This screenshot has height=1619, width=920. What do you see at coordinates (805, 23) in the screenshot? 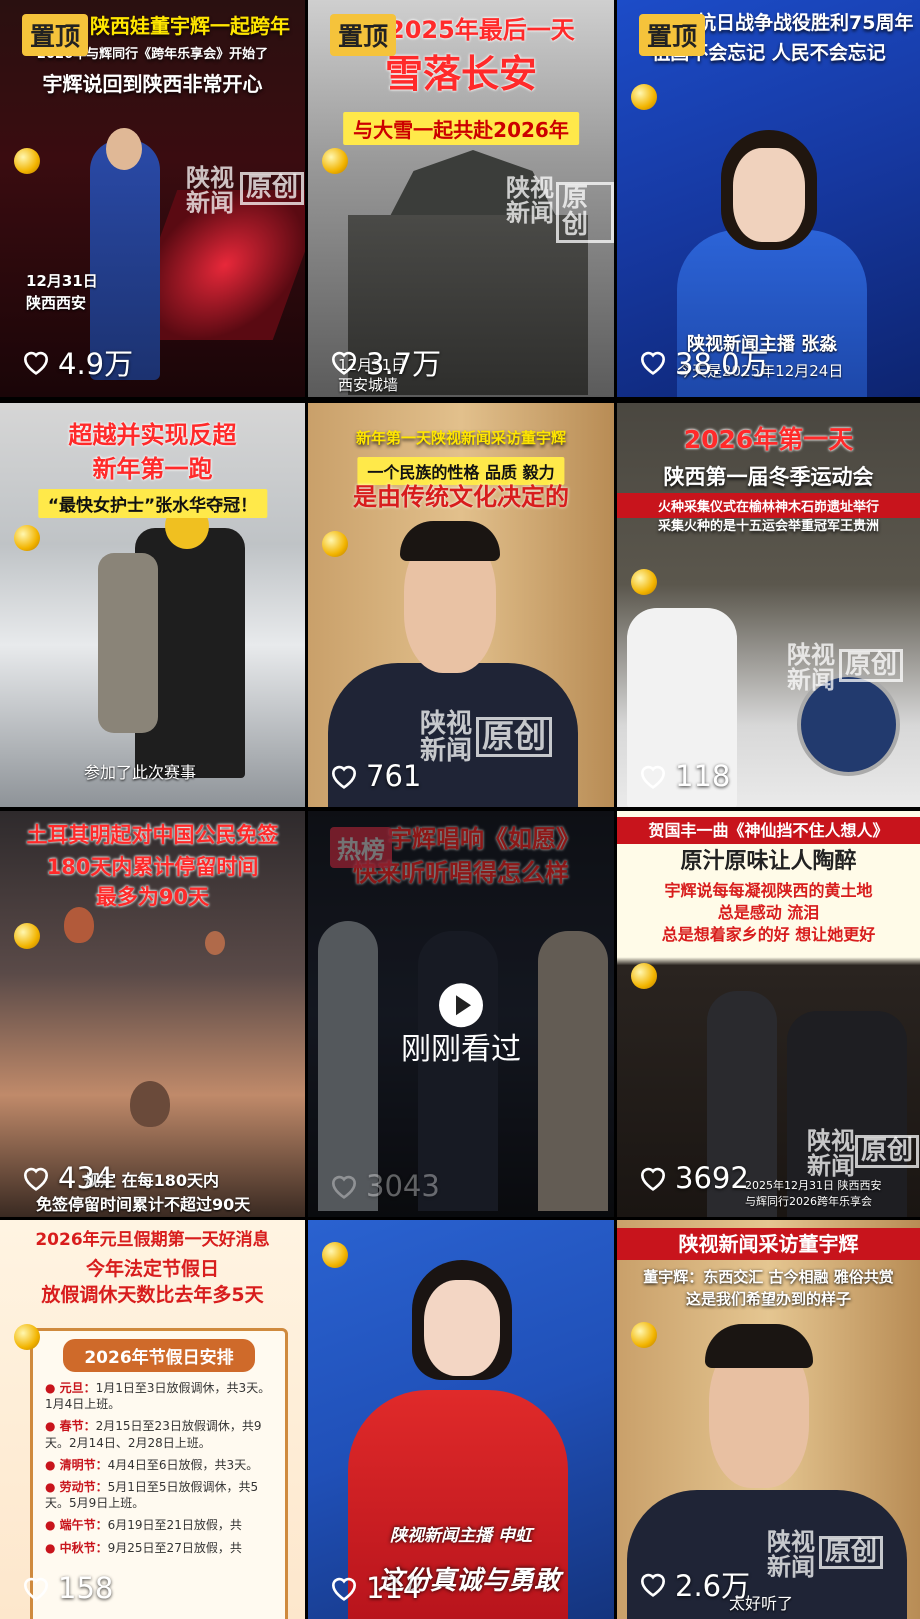
I see `video-caption: 抗日战争战役胜利75周年` at bounding box center [805, 23].